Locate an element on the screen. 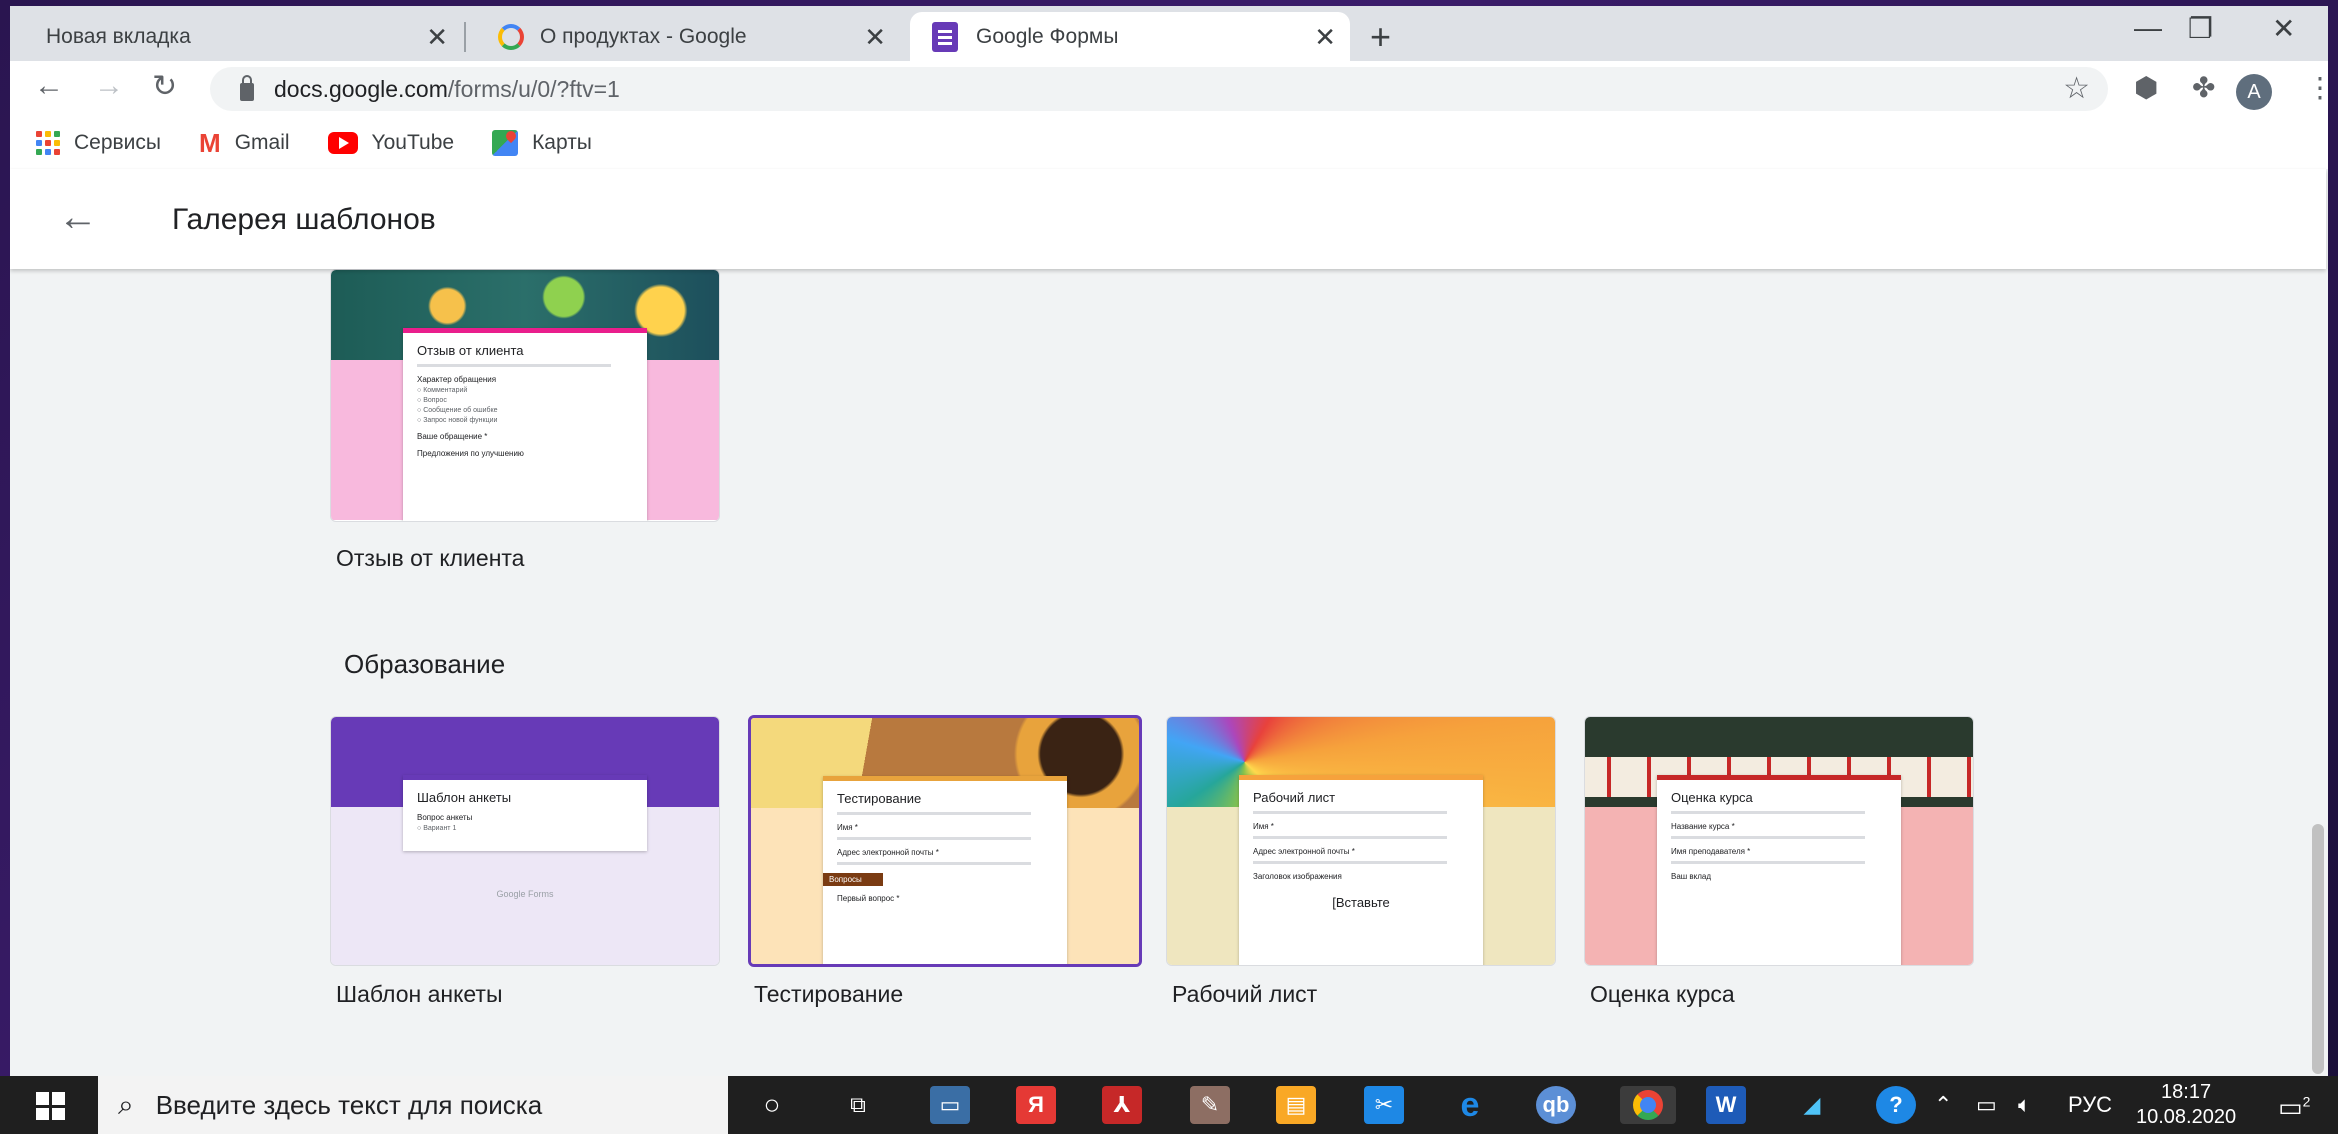  taskbar-search-box: ⌕ Введите здесь текст для поиска is located at coordinates (413, 1105).